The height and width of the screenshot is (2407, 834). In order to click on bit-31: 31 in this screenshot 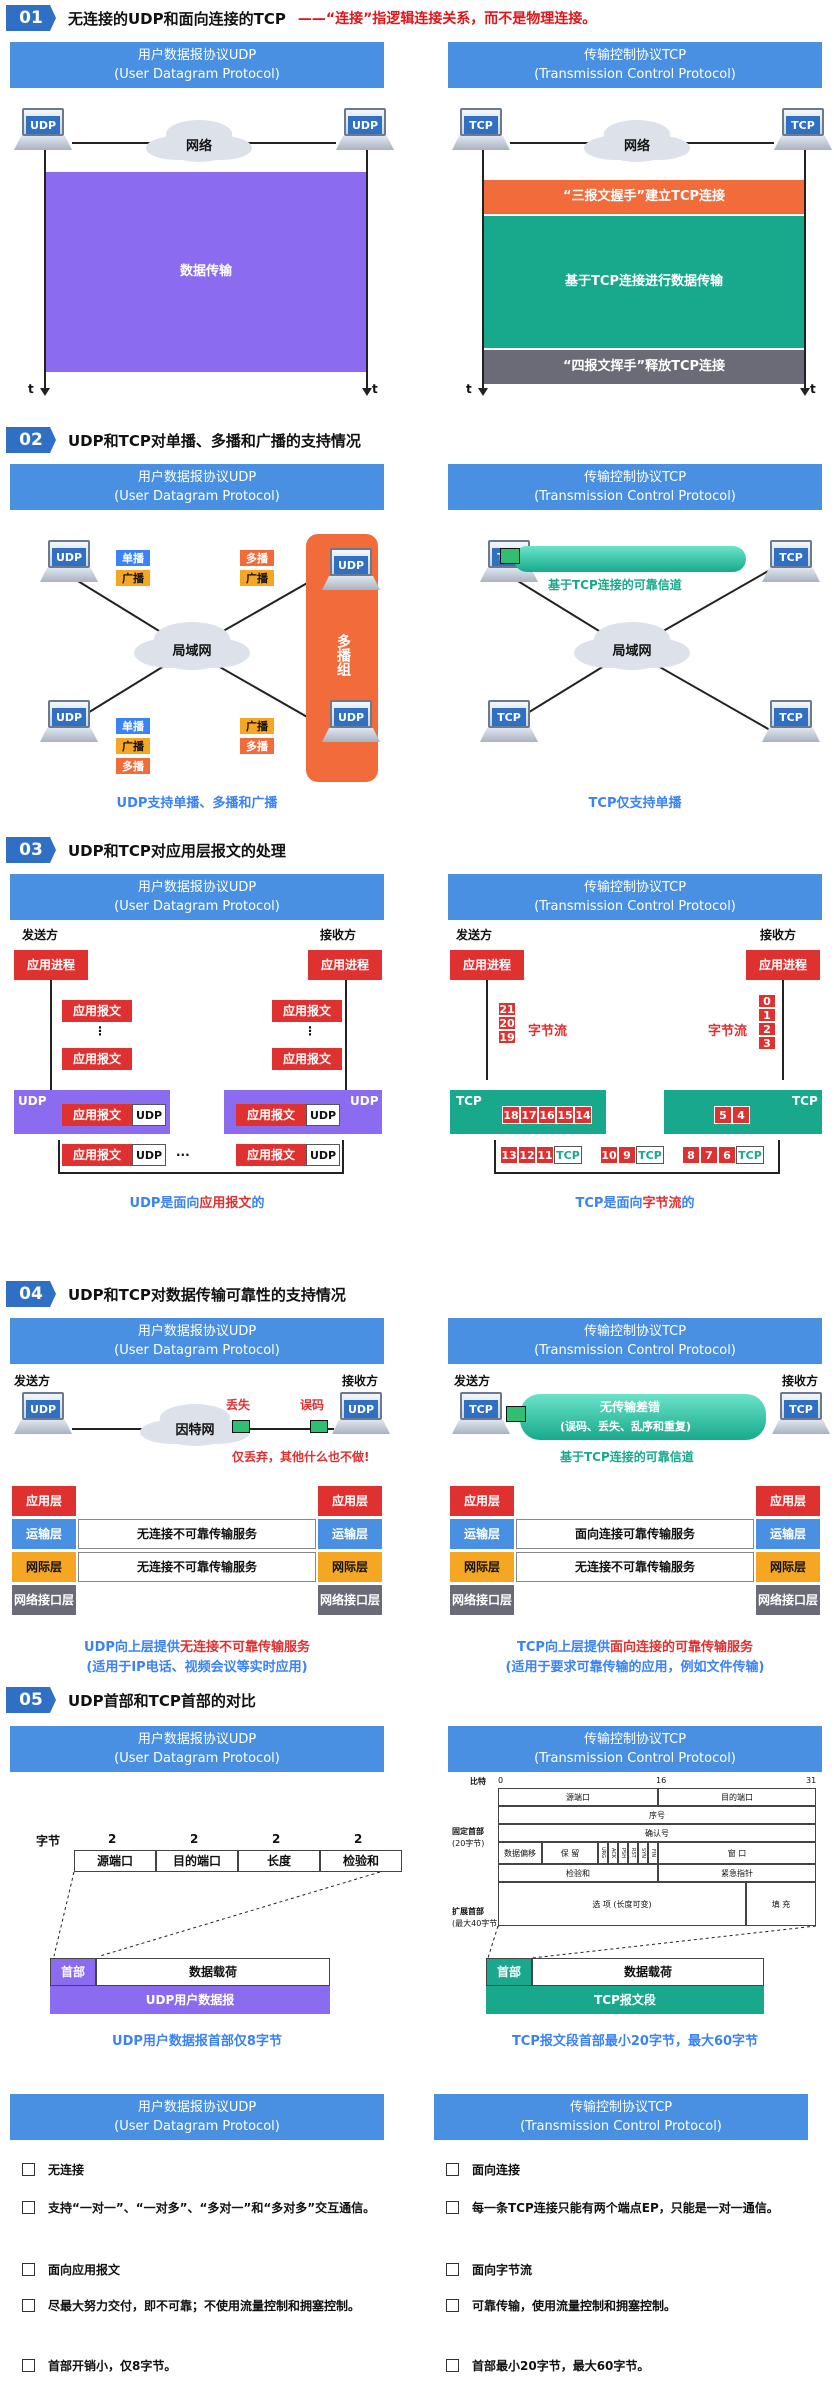, I will do `click(811, 1780)`.